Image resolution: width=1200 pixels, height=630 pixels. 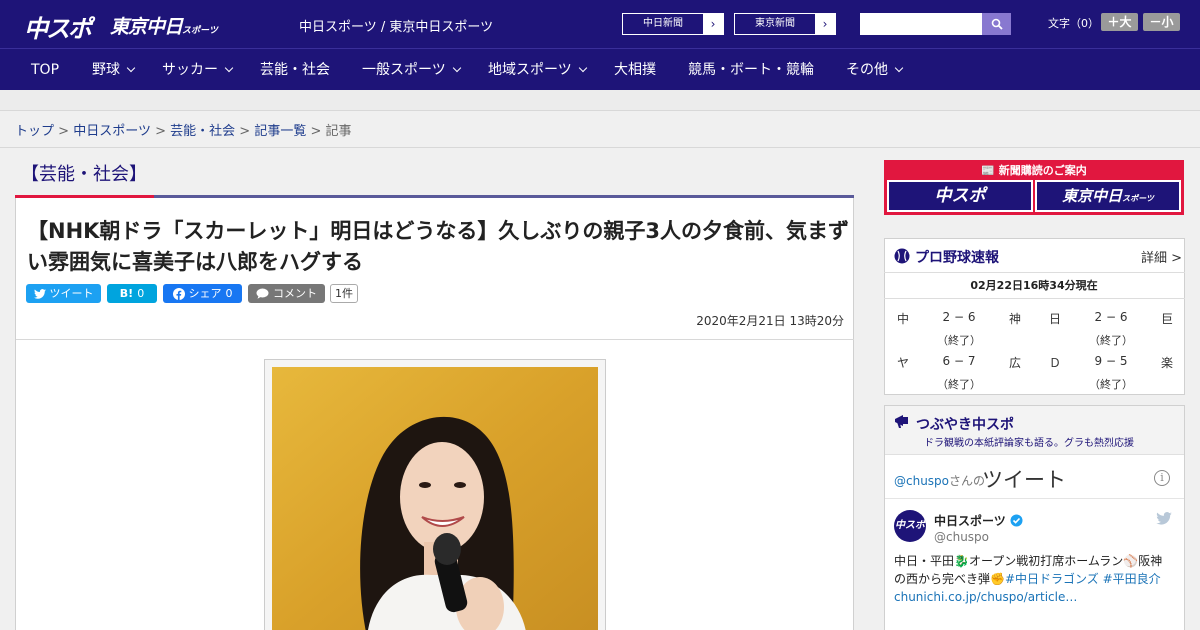 I want to click on hashtag-link: #平田良介, so click(x=1132, y=579).